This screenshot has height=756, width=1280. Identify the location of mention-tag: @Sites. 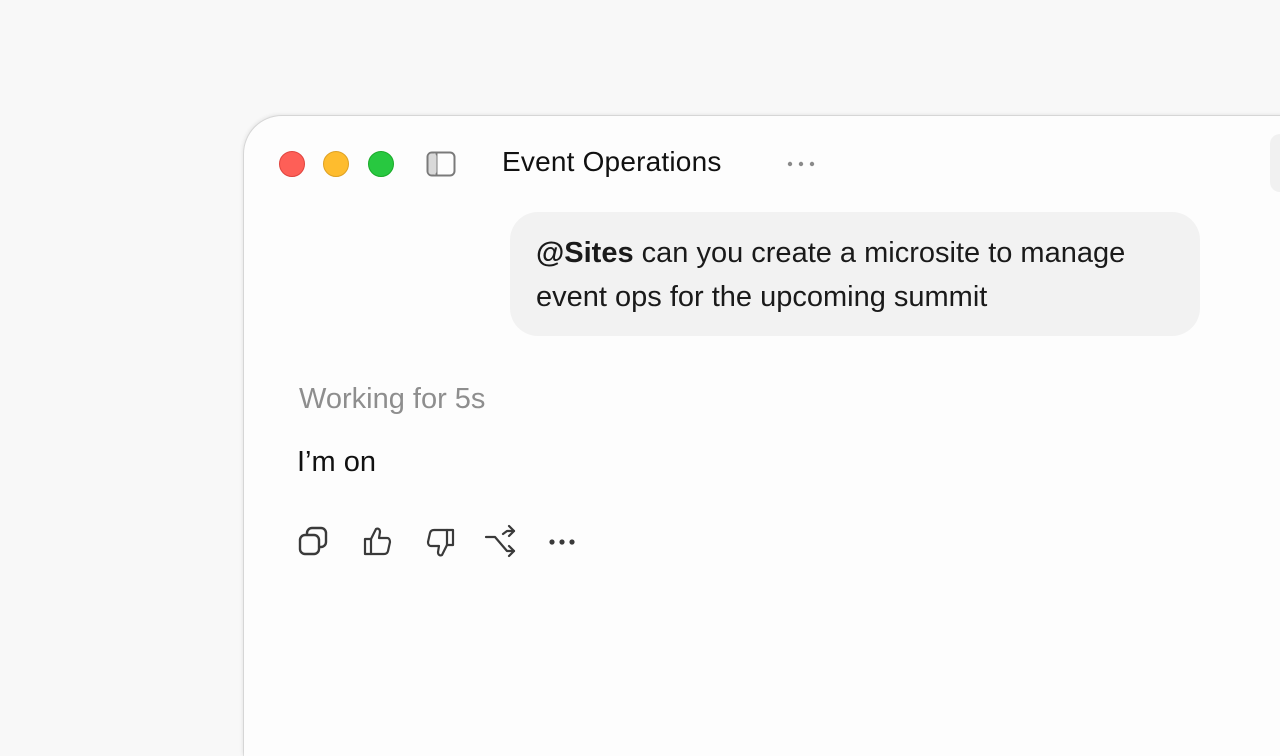
(585, 253).